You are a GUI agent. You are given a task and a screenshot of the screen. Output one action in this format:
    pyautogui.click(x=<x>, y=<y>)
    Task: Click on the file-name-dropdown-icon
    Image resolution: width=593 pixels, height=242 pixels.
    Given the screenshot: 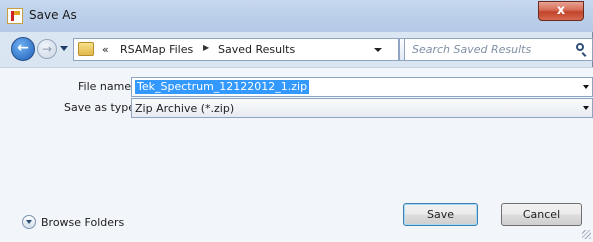 What is the action you would take?
    pyautogui.click(x=586, y=87)
    